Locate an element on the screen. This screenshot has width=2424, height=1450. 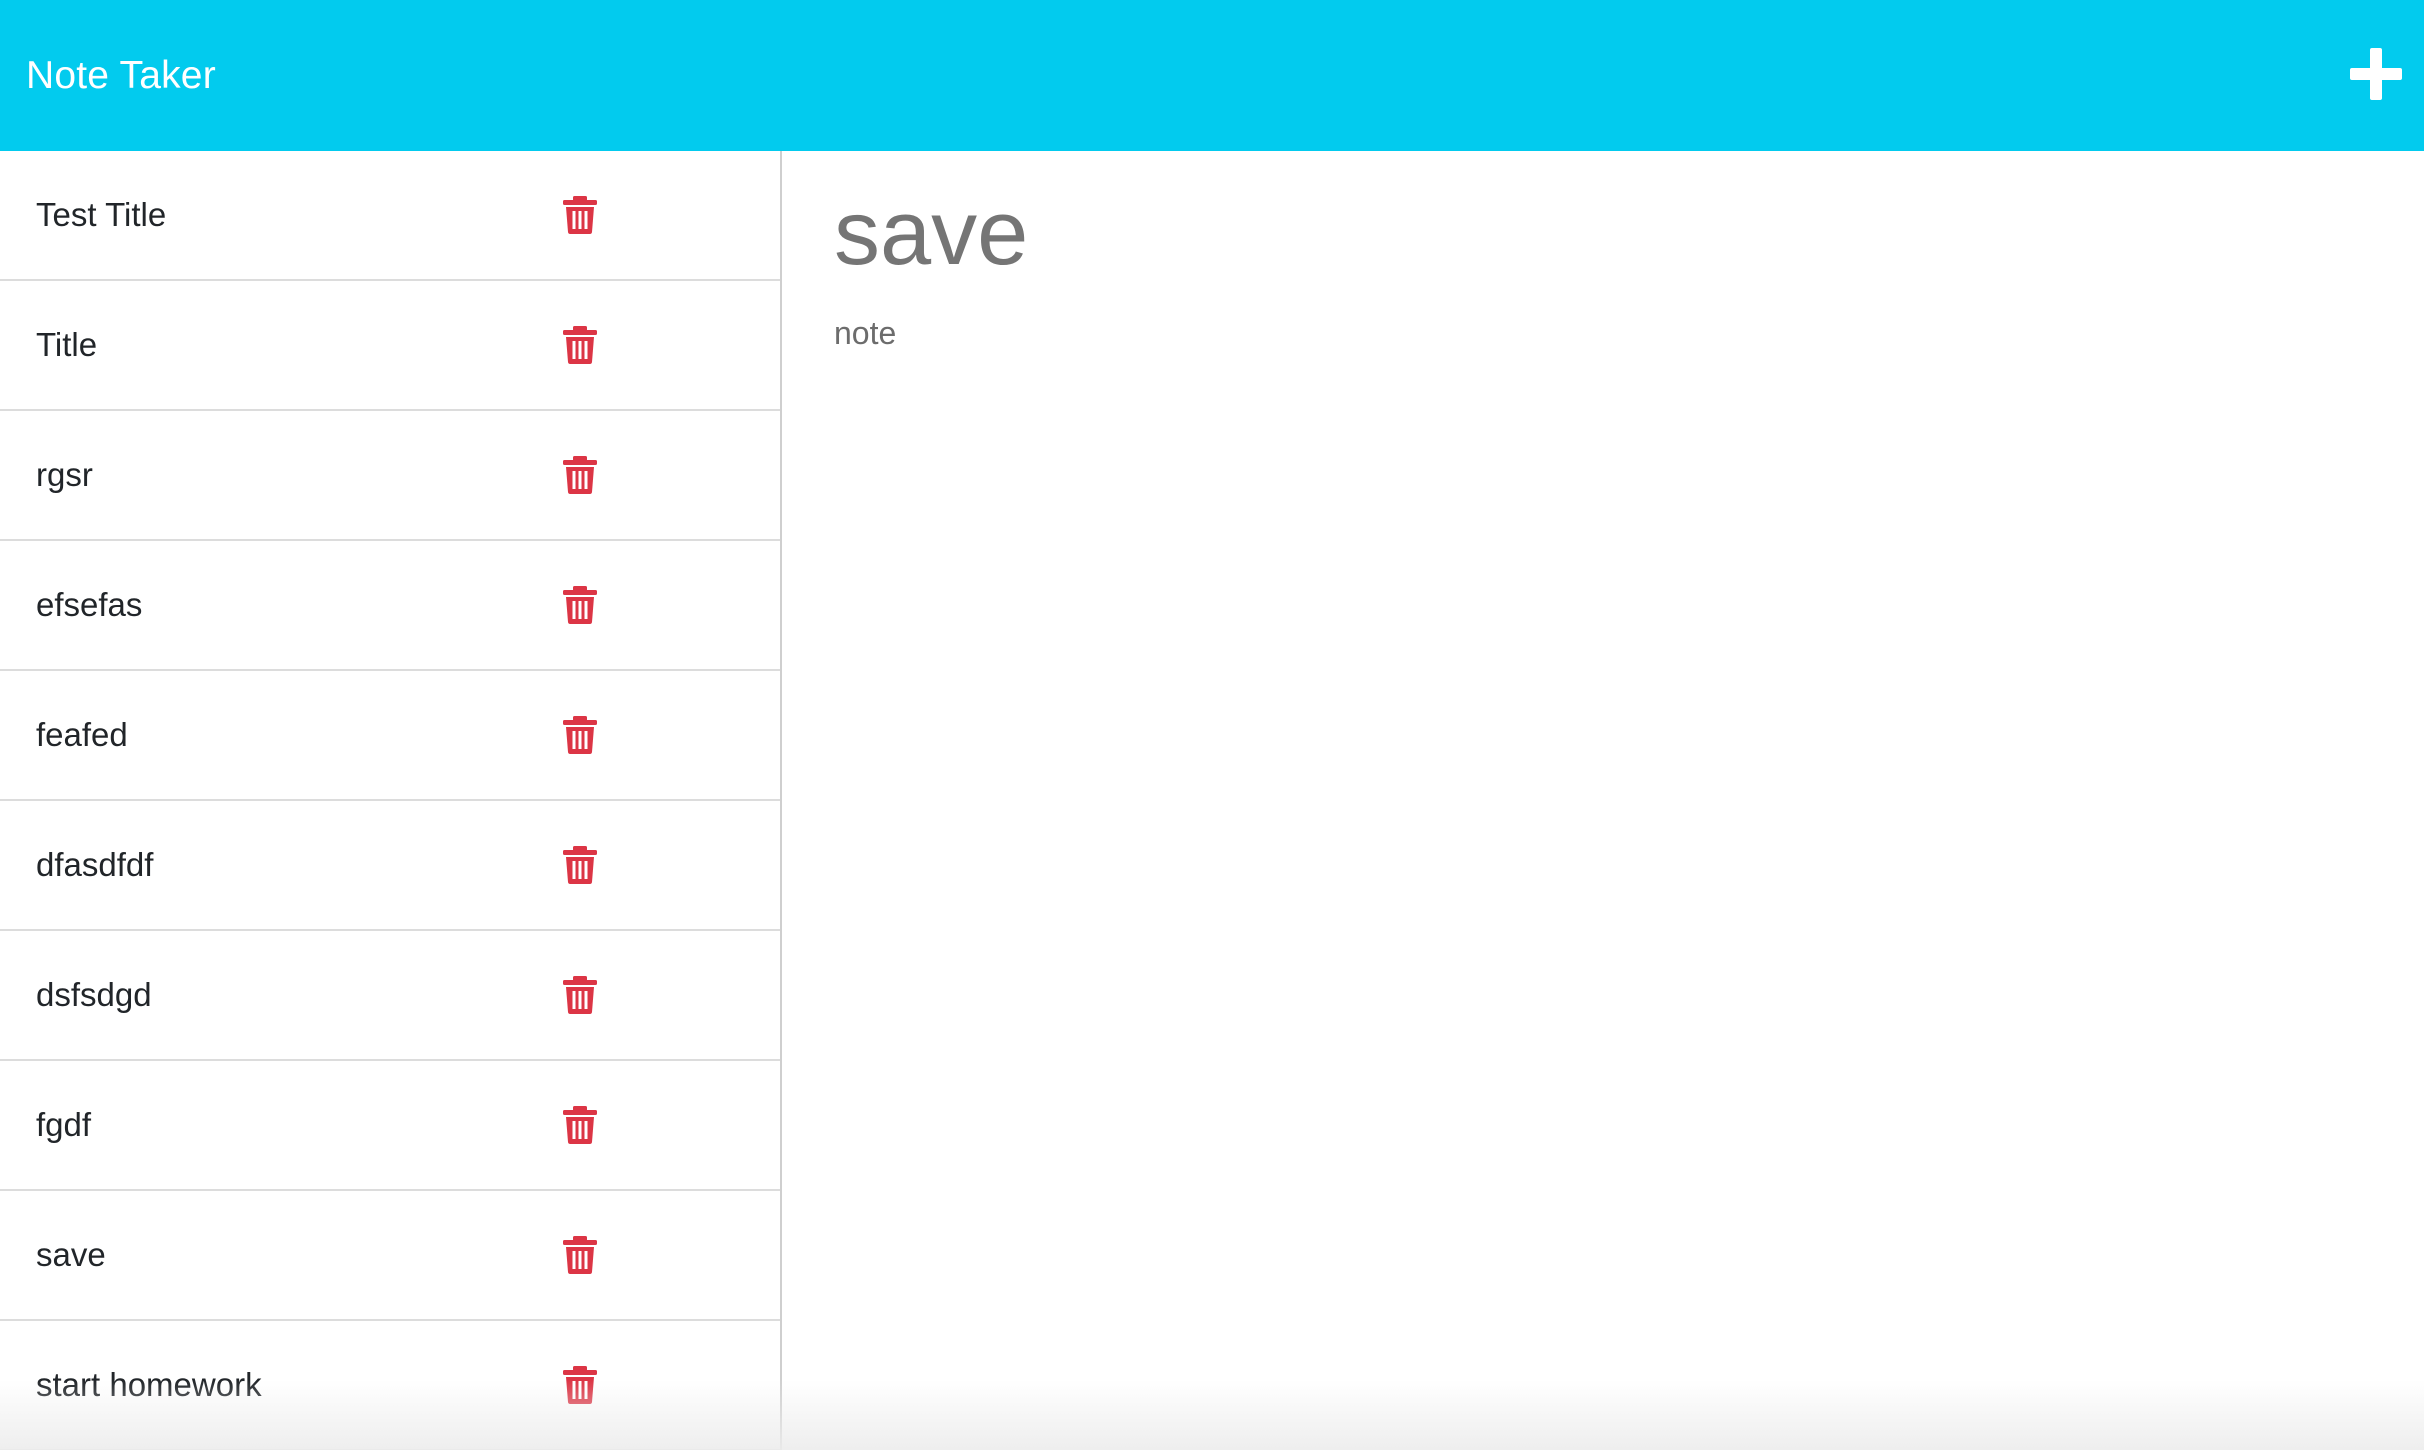
note-list-item: start homework is located at coordinates (390, 1385).